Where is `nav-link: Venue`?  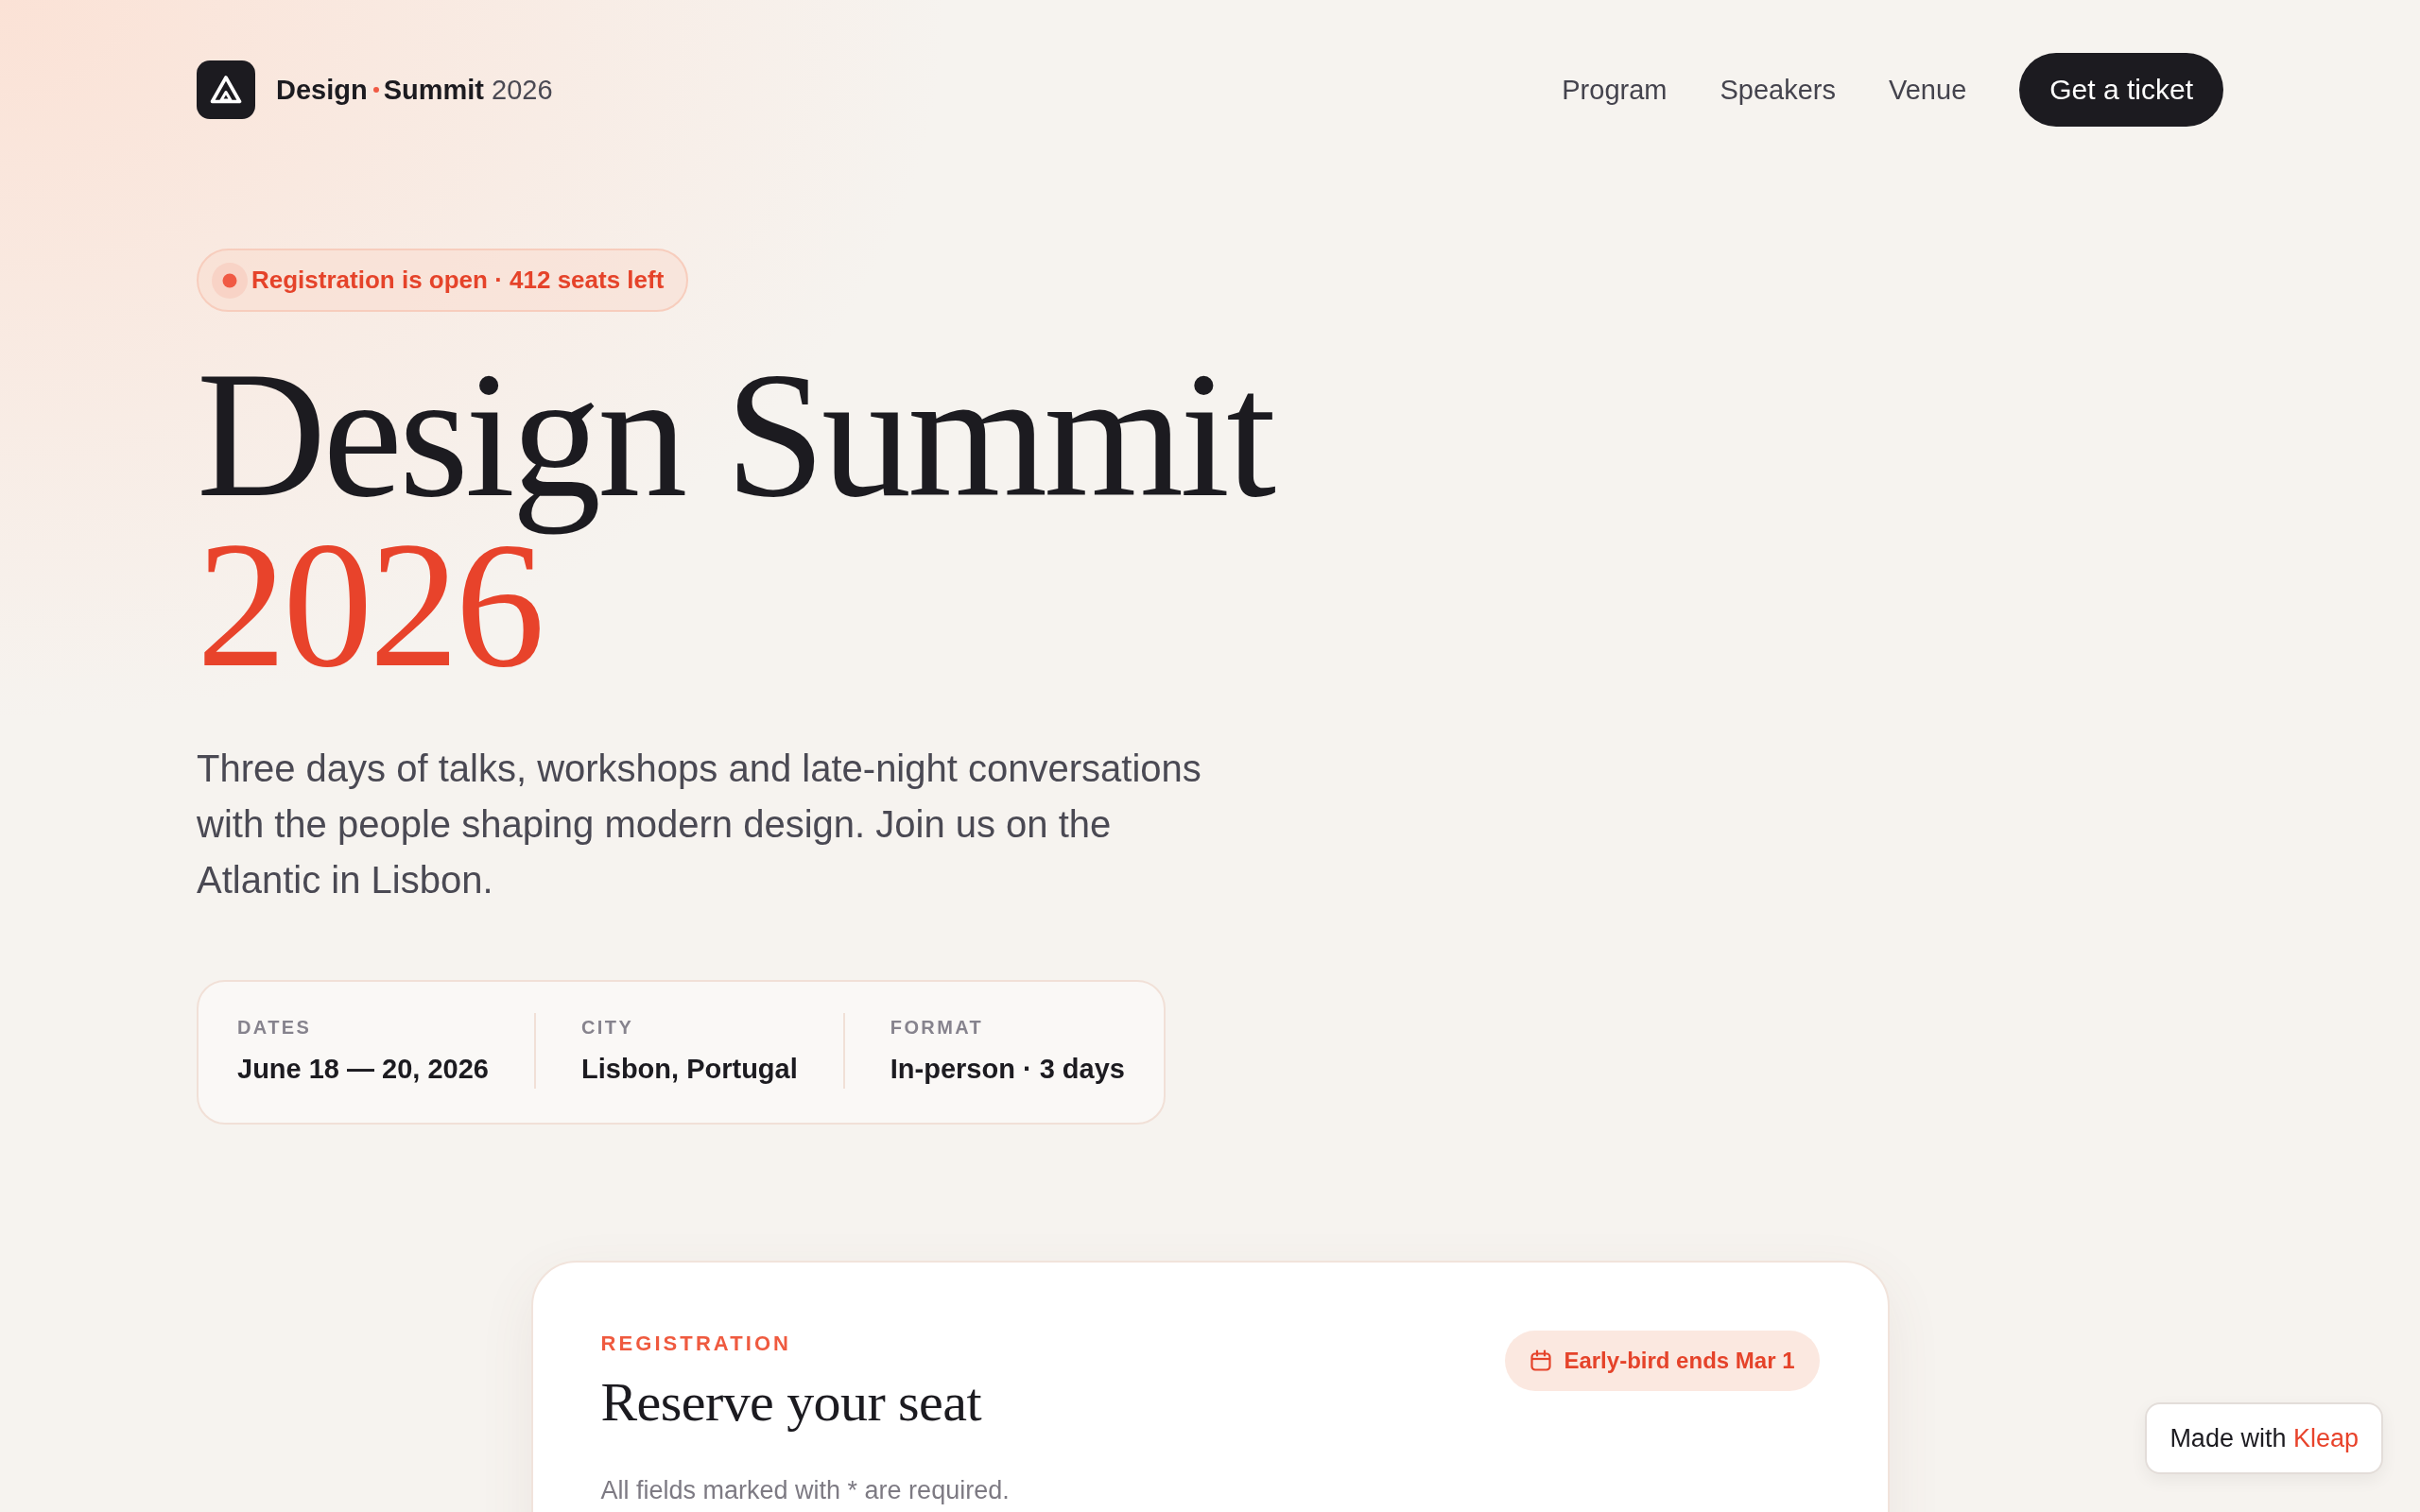 nav-link: Venue is located at coordinates (1928, 90).